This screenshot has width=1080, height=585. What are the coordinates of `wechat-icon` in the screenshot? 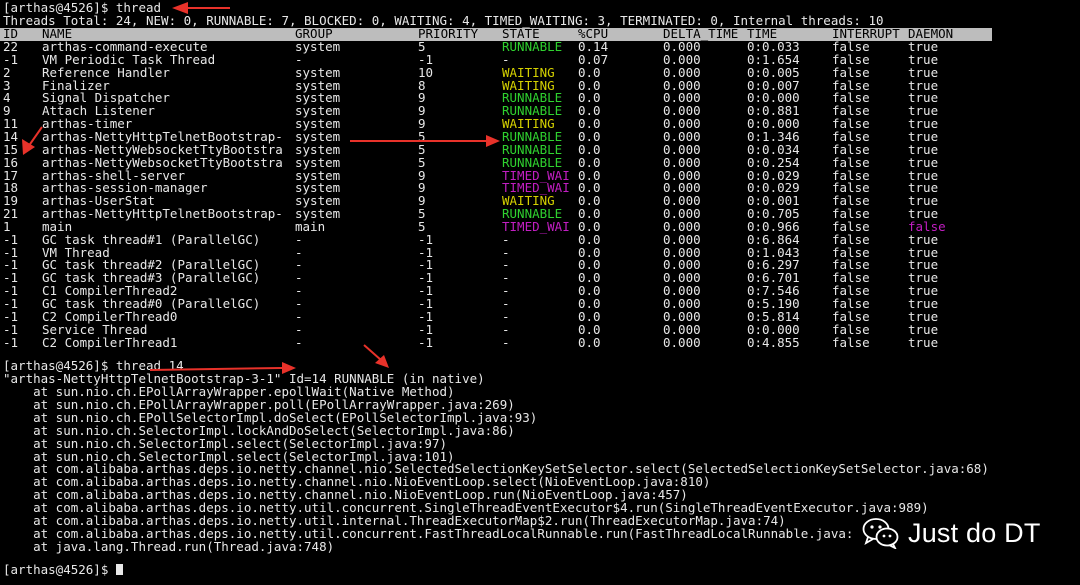 It's located at (880, 533).